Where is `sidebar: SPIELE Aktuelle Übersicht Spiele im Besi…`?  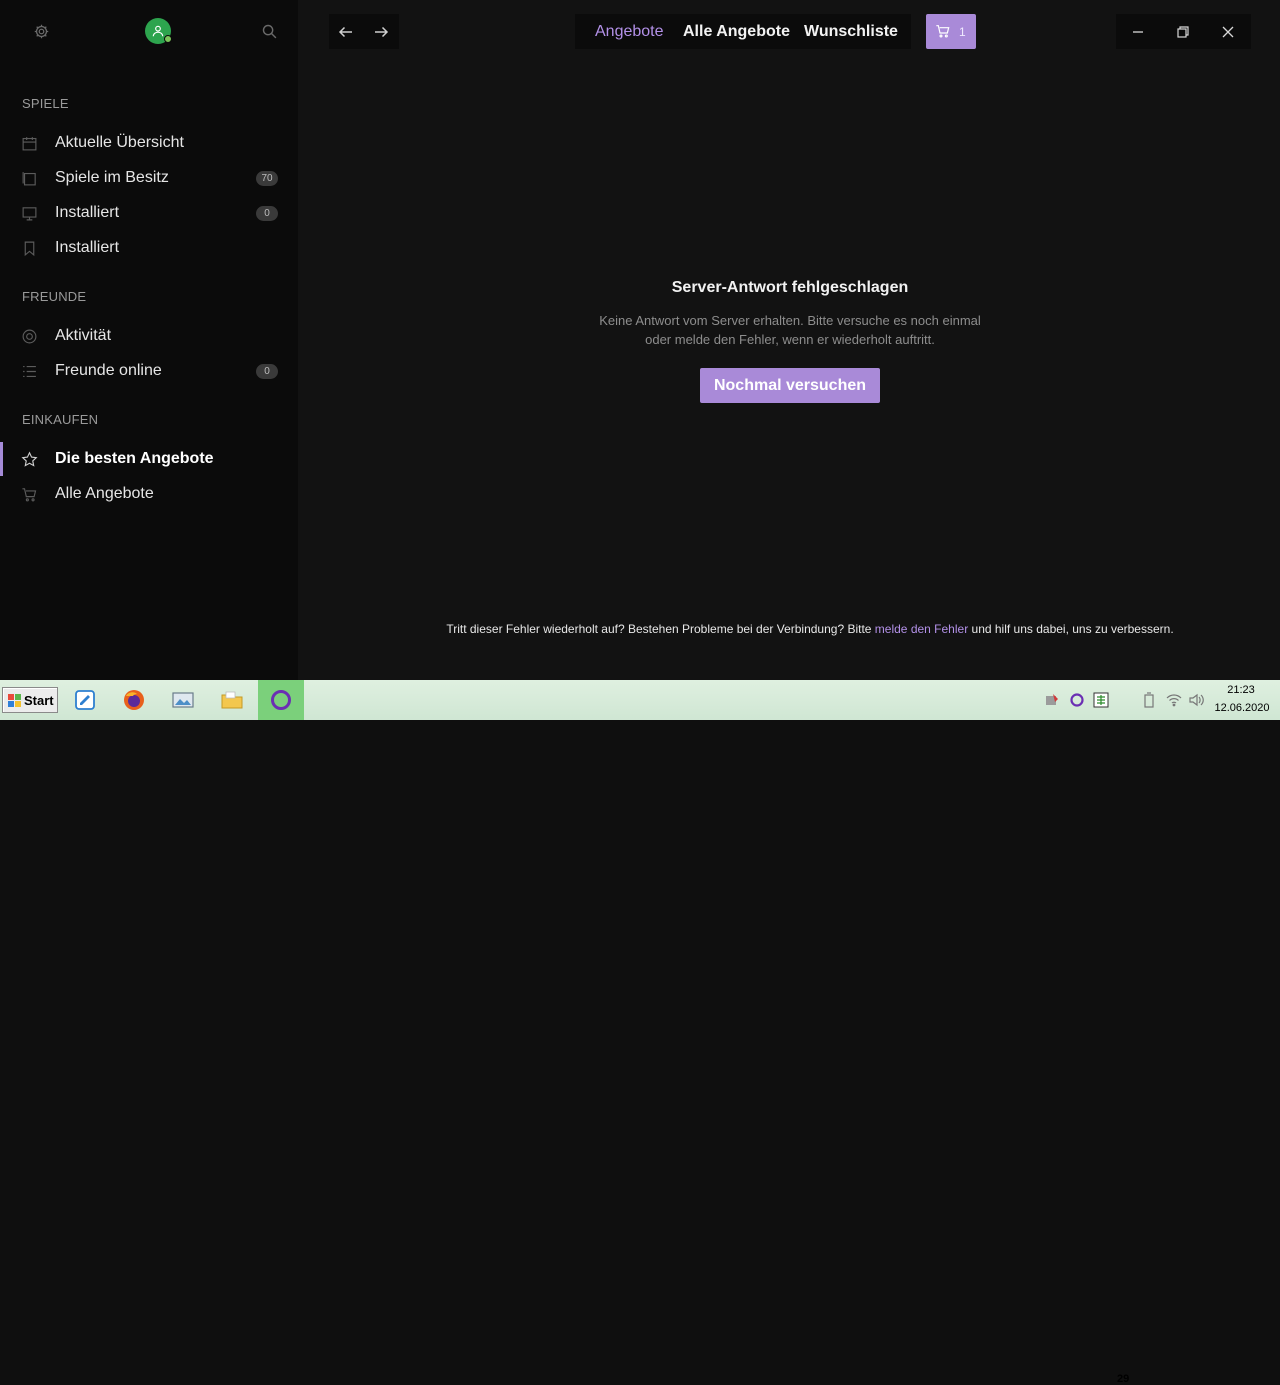
sidebar: SPIELE Aktuelle Übersicht Spiele im Besi… is located at coordinates (149, 340).